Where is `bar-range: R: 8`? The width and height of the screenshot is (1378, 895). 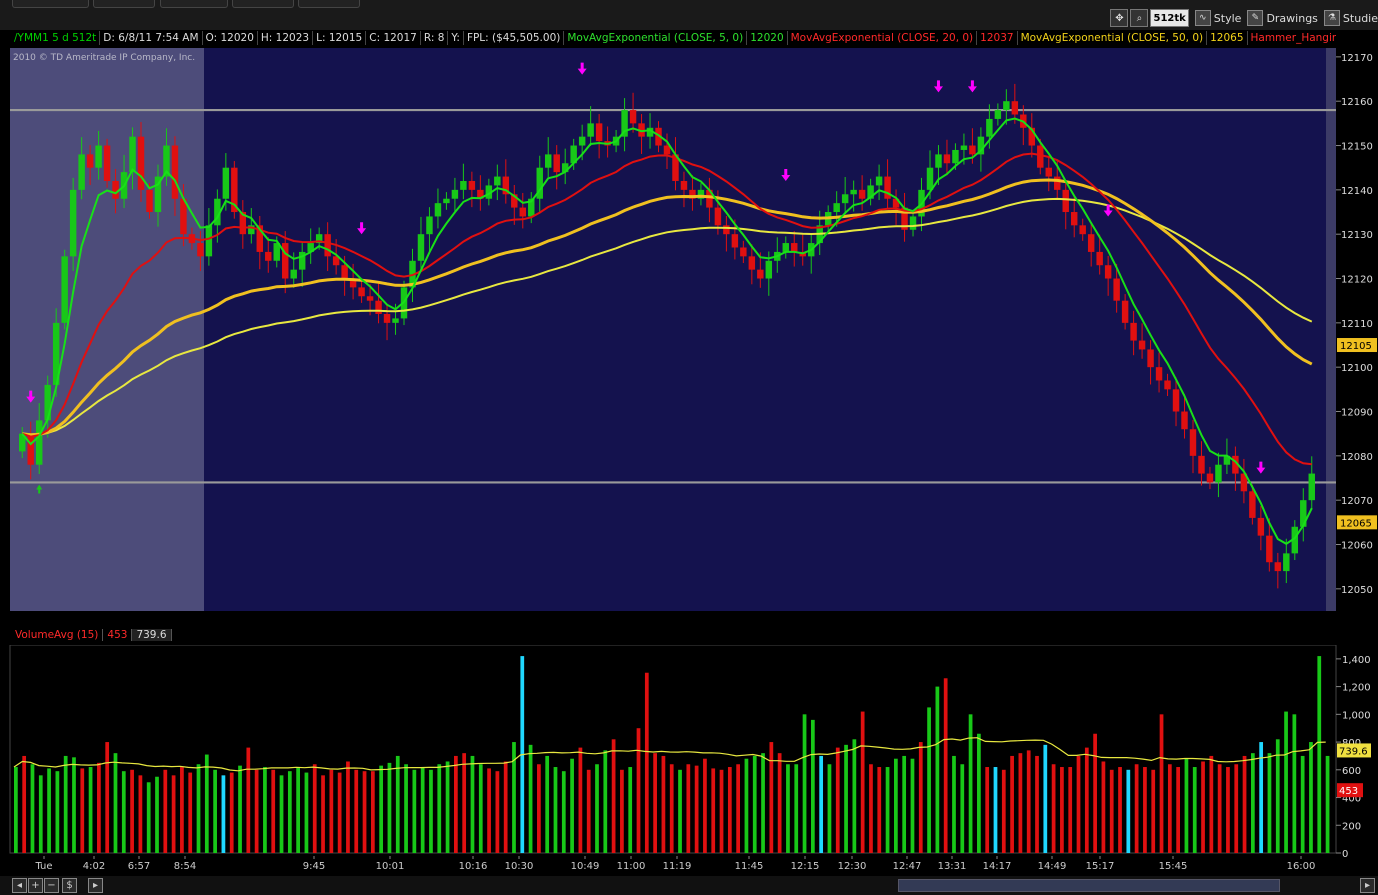
bar-range: R: 8 is located at coordinates (435, 38).